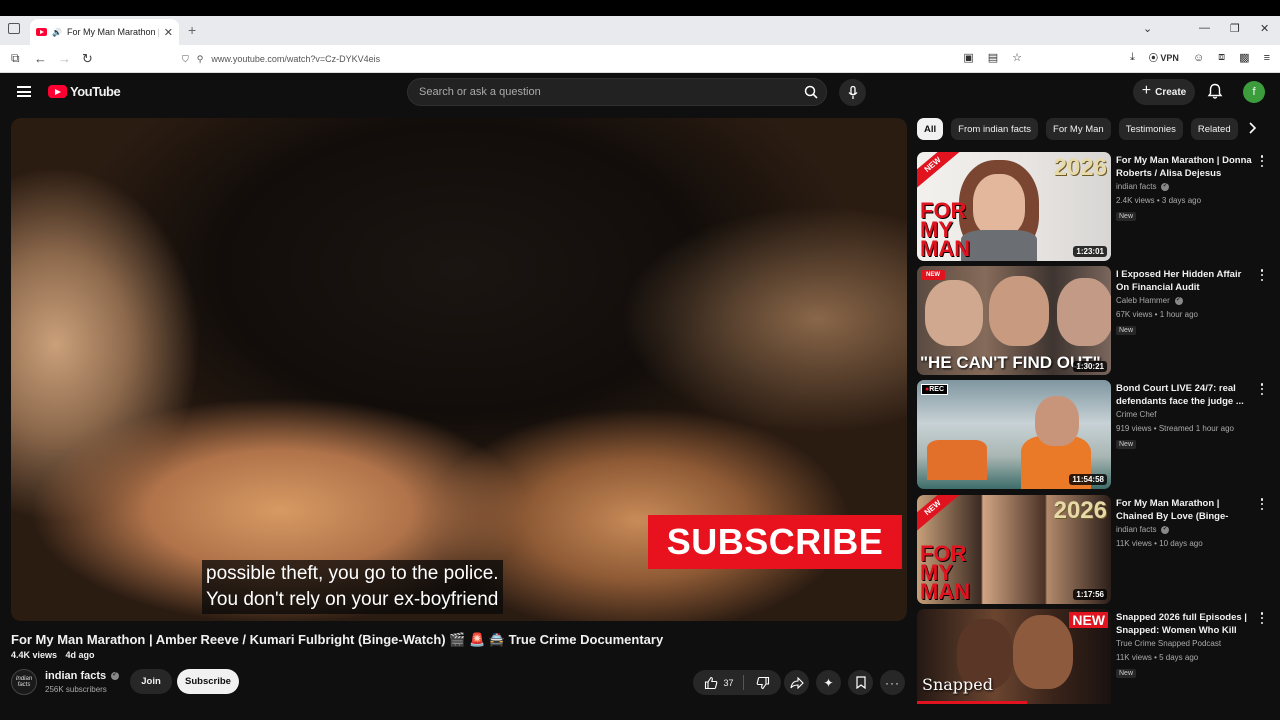  Describe the element at coordinates (1164, 57) in the screenshot. I see `vpn-button: ⦿ VPN` at that location.